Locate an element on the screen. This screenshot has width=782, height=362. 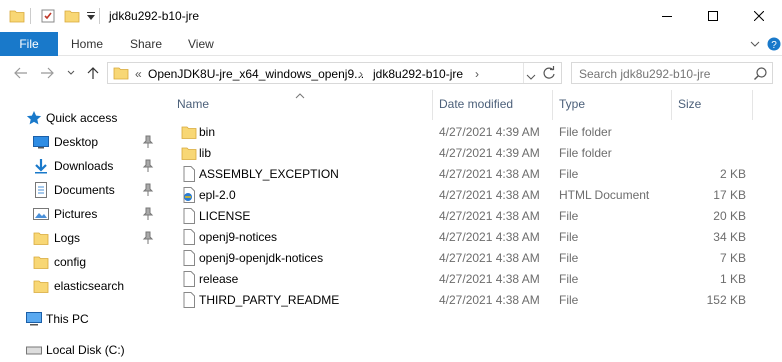
tab-share: Share is located at coordinates (146, 44).